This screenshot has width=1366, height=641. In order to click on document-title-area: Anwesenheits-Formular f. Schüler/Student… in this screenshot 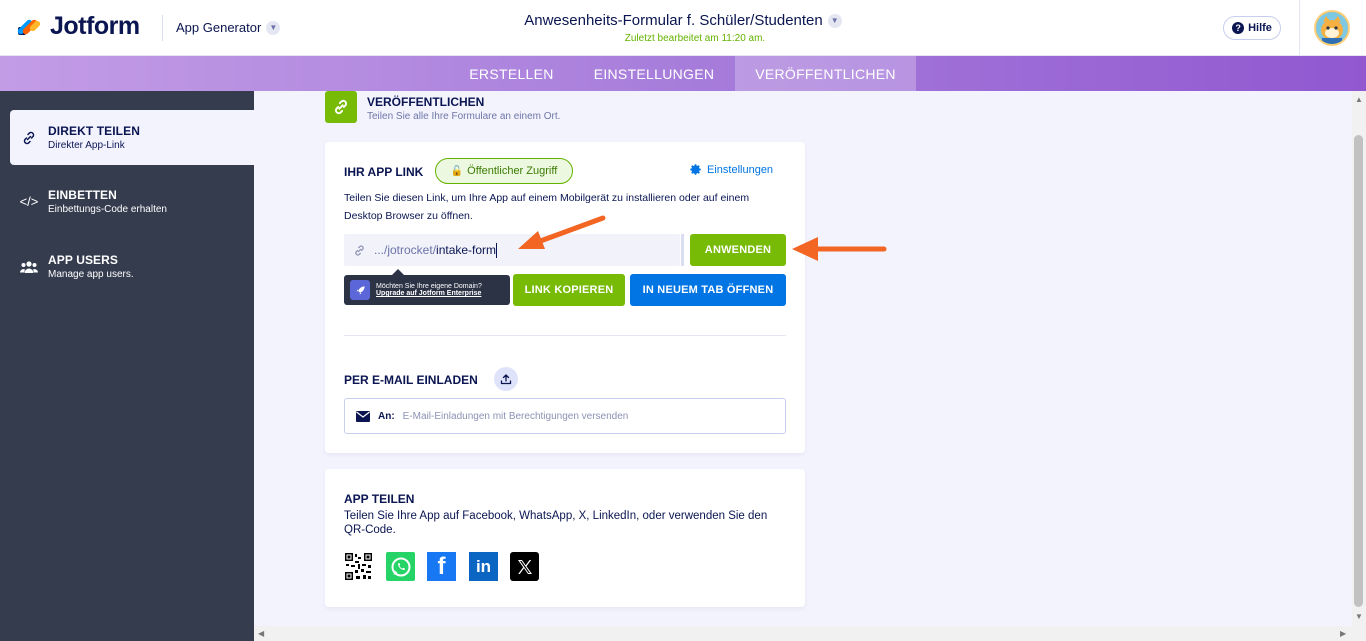, I will do `click(683, 28)`.